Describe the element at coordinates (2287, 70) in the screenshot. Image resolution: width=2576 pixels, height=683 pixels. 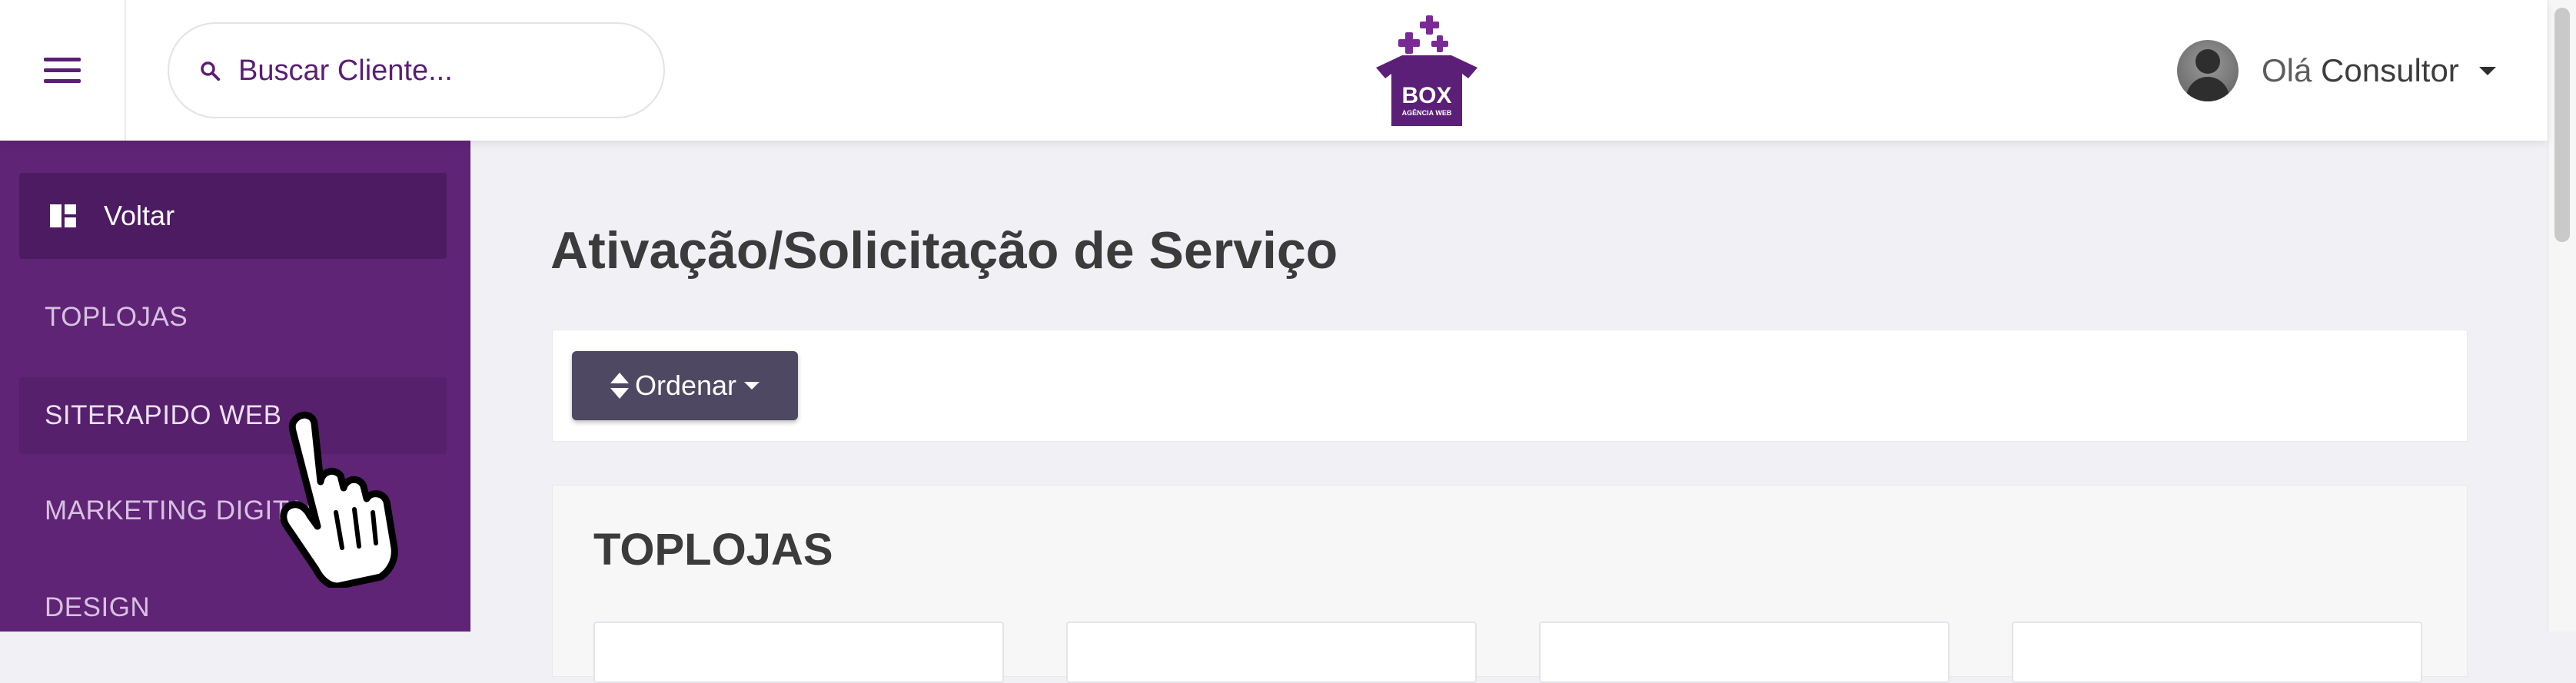
I see `greeting-text: Olá` at that location.